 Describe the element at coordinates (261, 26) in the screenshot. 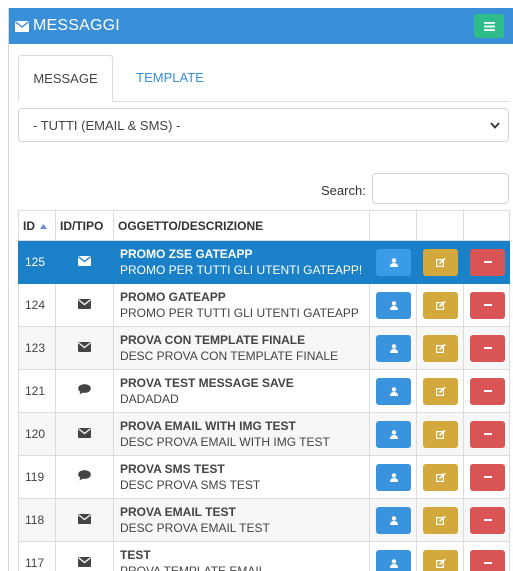

I see `panel-header: MESSAGGI` at that location.